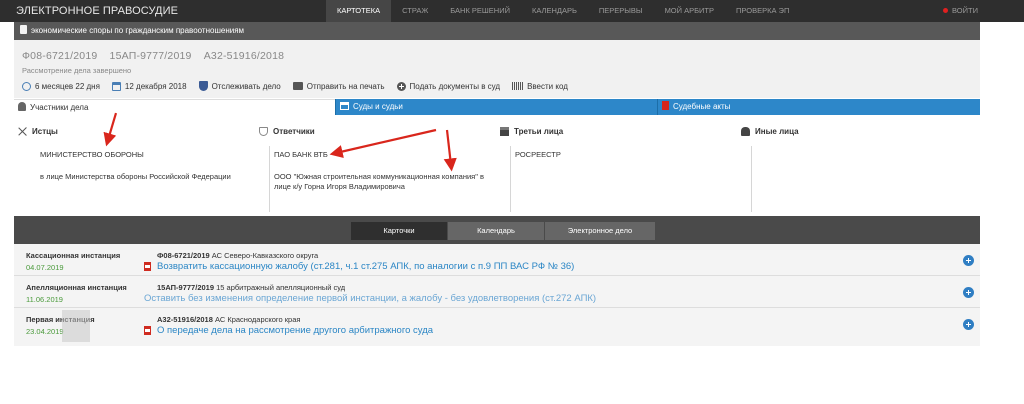  Describe the element at coordinates (496, 231) in the screenshot. I see `tab-calendar: Календарь` at that location.